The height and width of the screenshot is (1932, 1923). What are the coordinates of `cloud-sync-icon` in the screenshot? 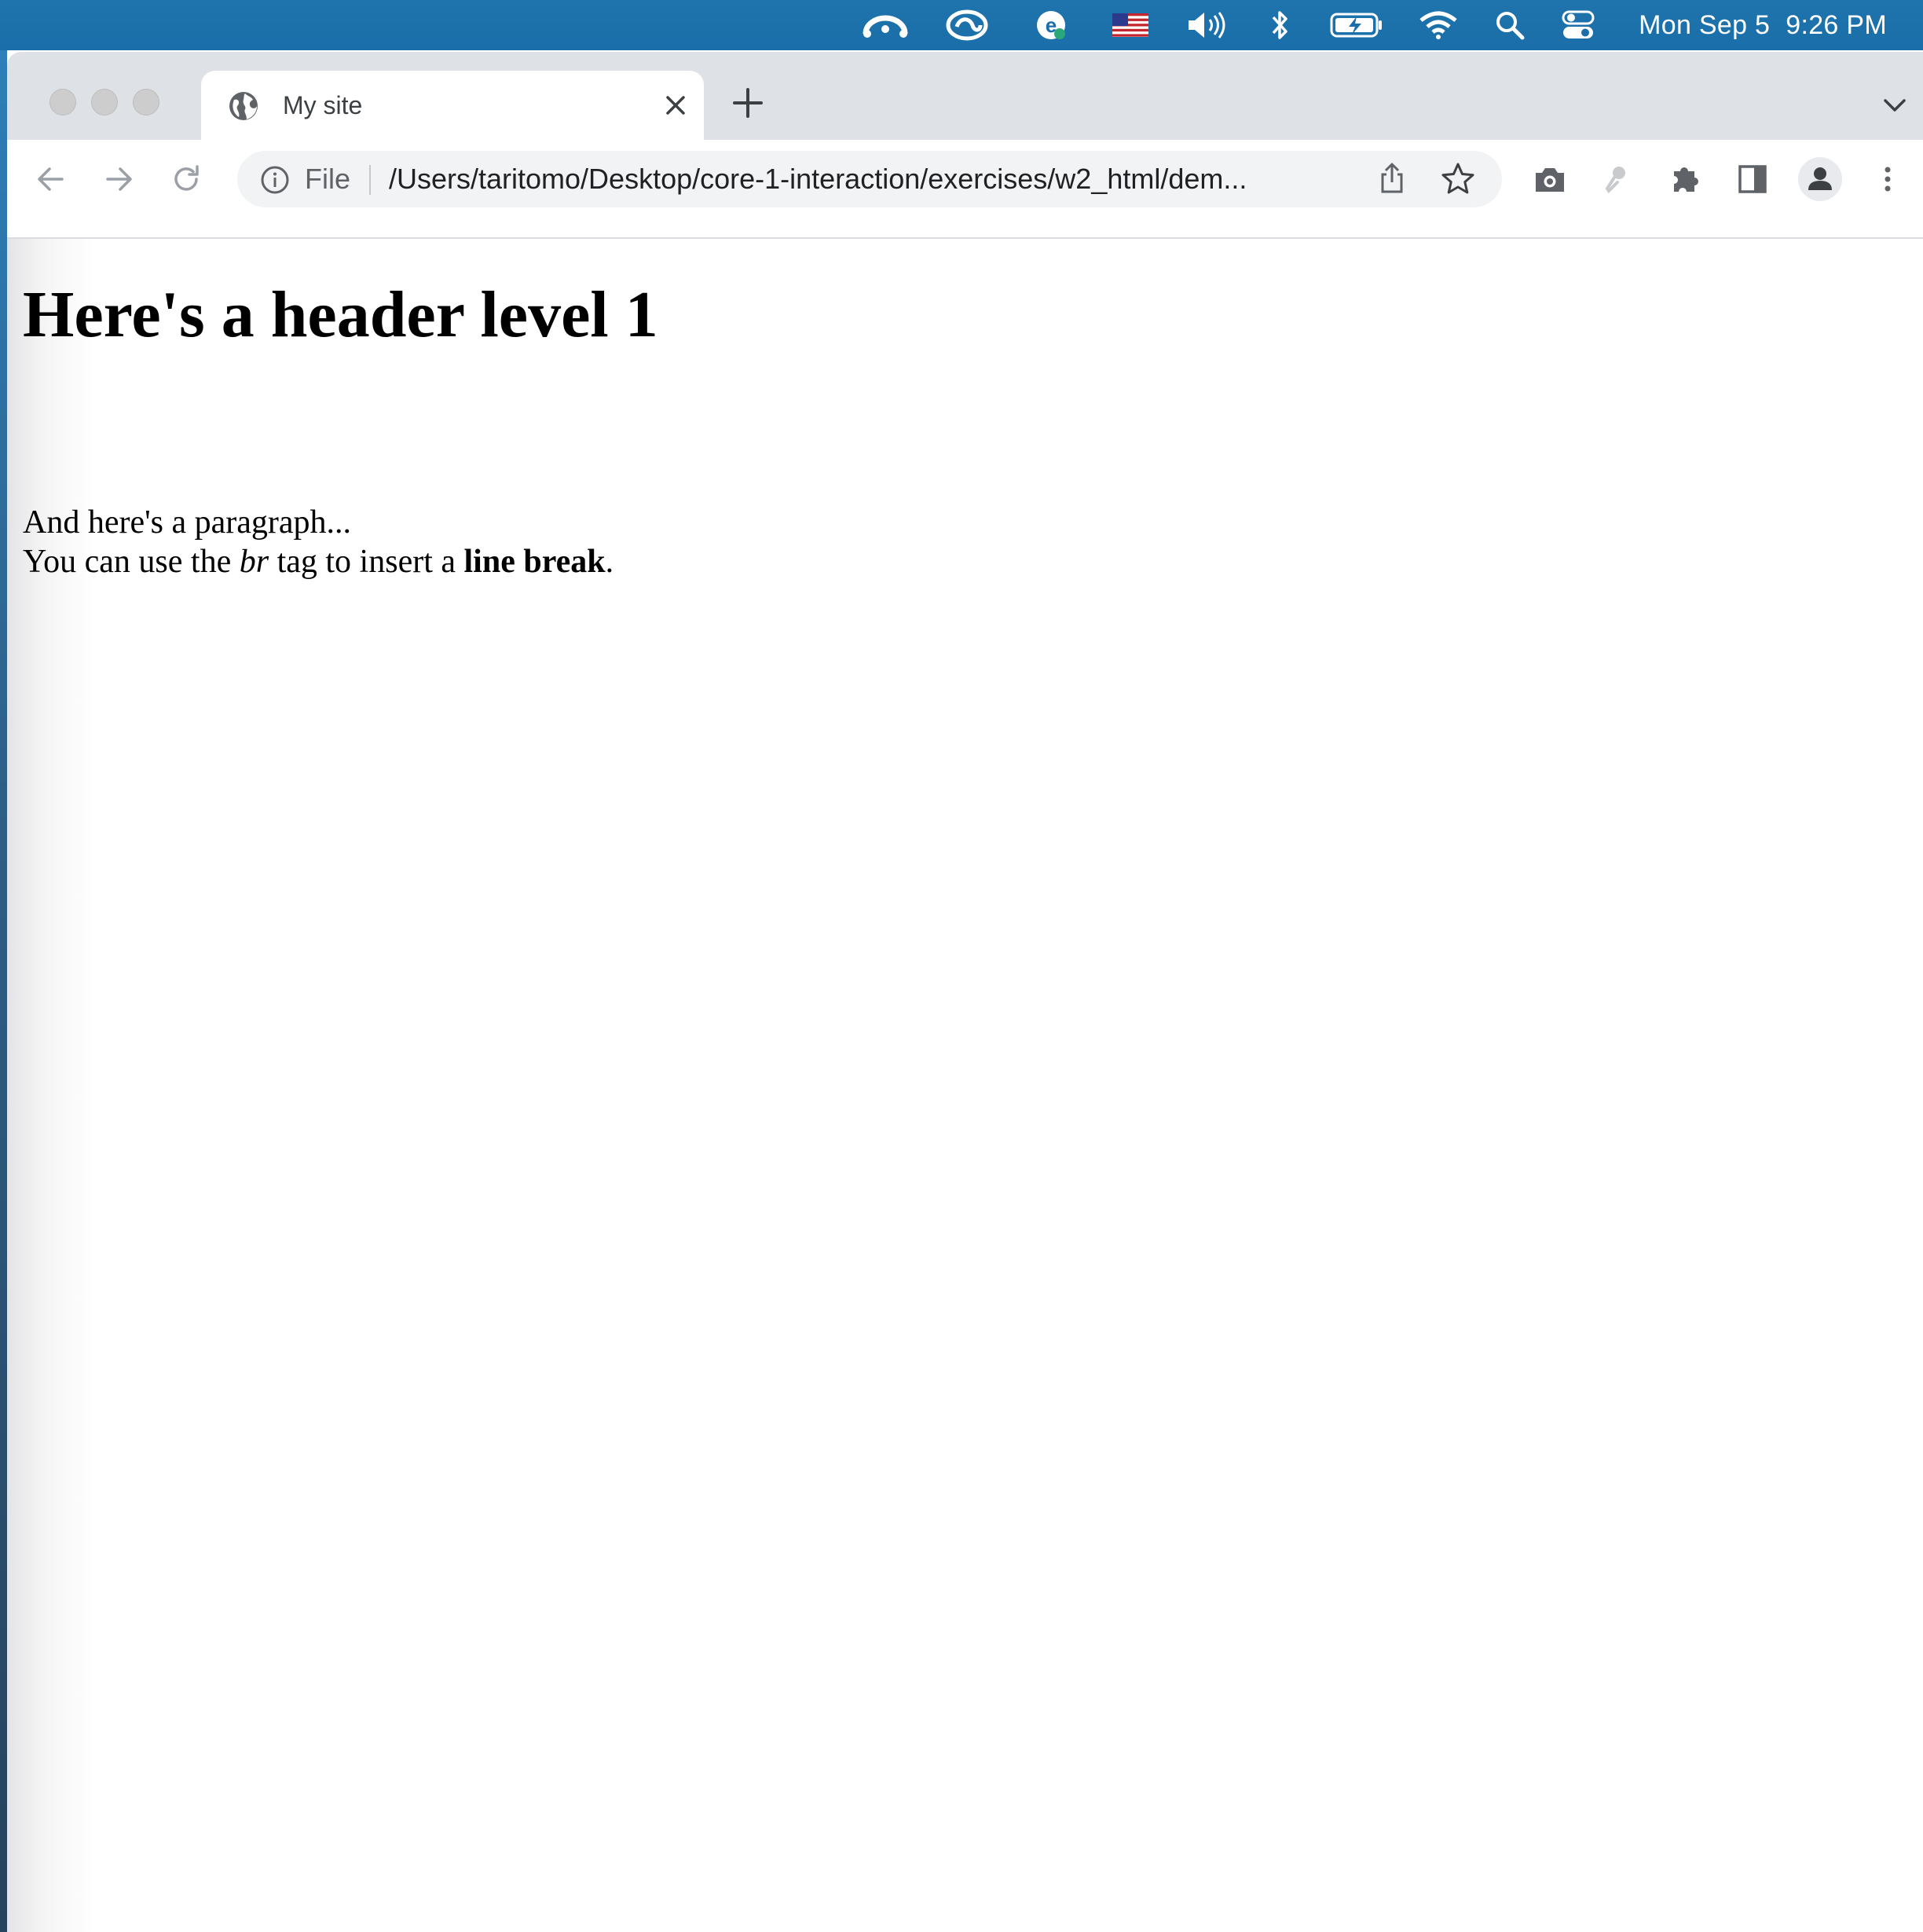 It's located at (885, 25).